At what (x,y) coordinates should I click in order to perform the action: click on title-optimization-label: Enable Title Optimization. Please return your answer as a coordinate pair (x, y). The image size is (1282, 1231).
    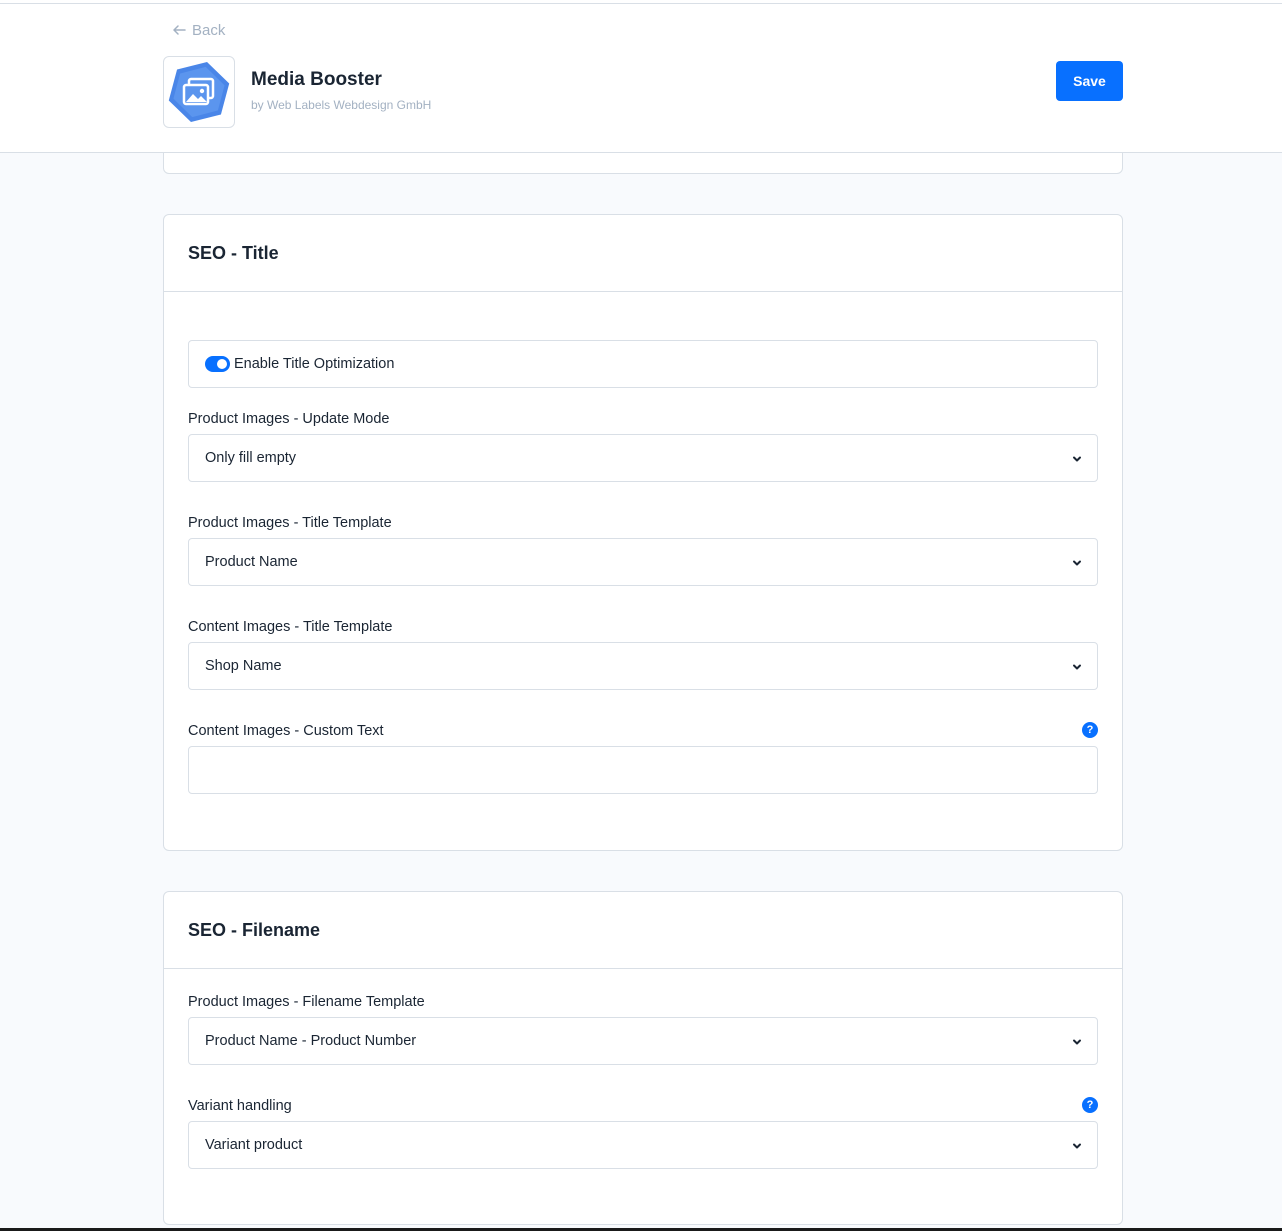
    Looking at the image, I should click on (314, 364).